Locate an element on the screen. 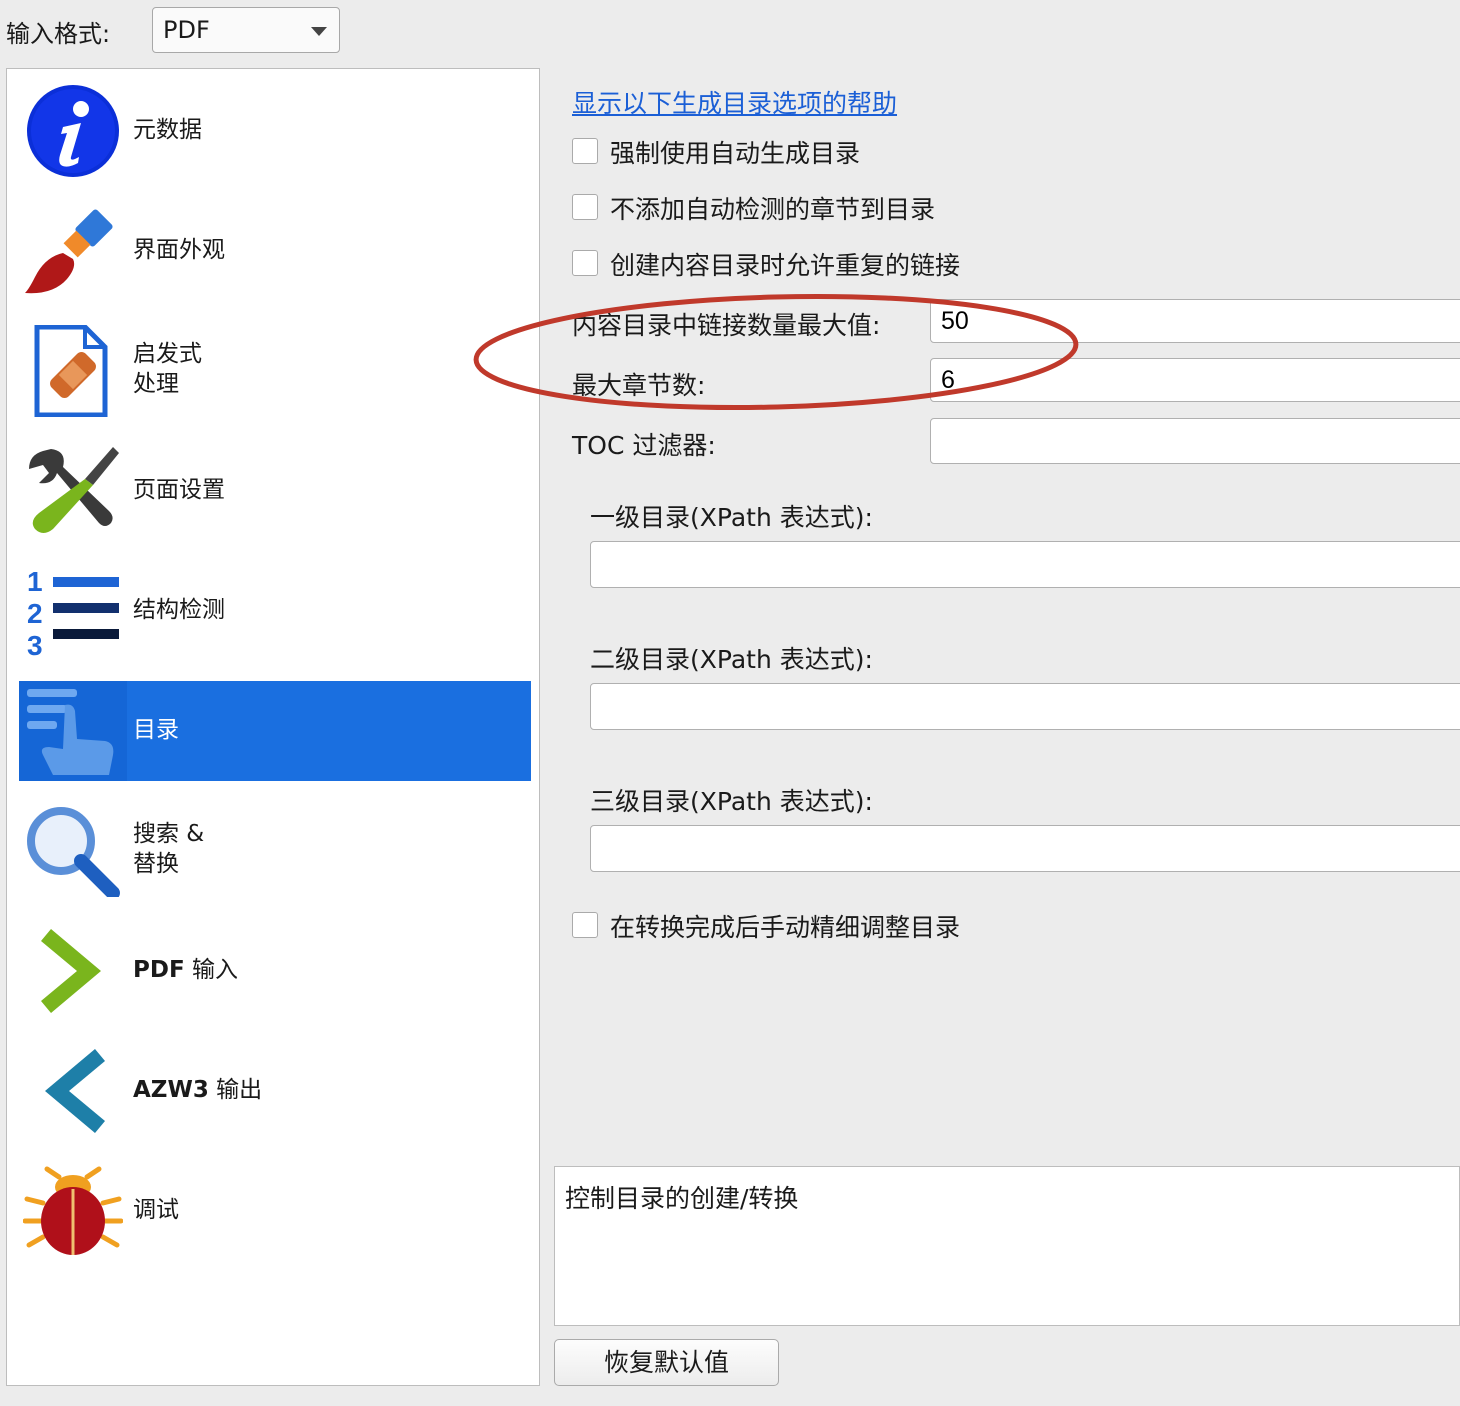  sidebar-item-label: AZW3 输出 is located at coordinates (197, 1090).